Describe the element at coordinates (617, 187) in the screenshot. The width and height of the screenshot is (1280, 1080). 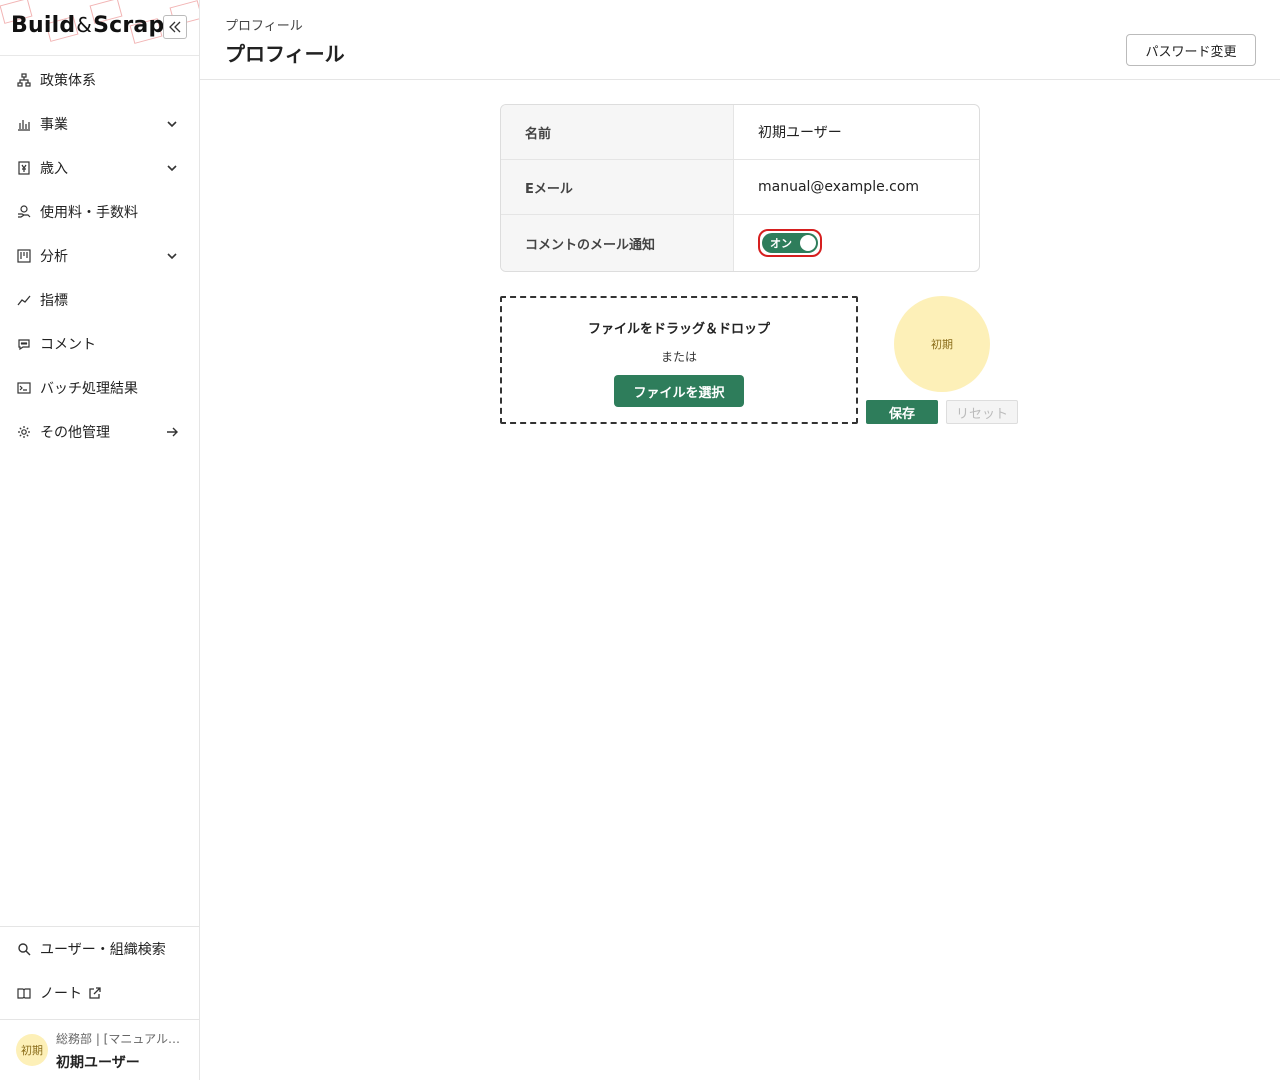
I see `email-label: Eメール` at that location.